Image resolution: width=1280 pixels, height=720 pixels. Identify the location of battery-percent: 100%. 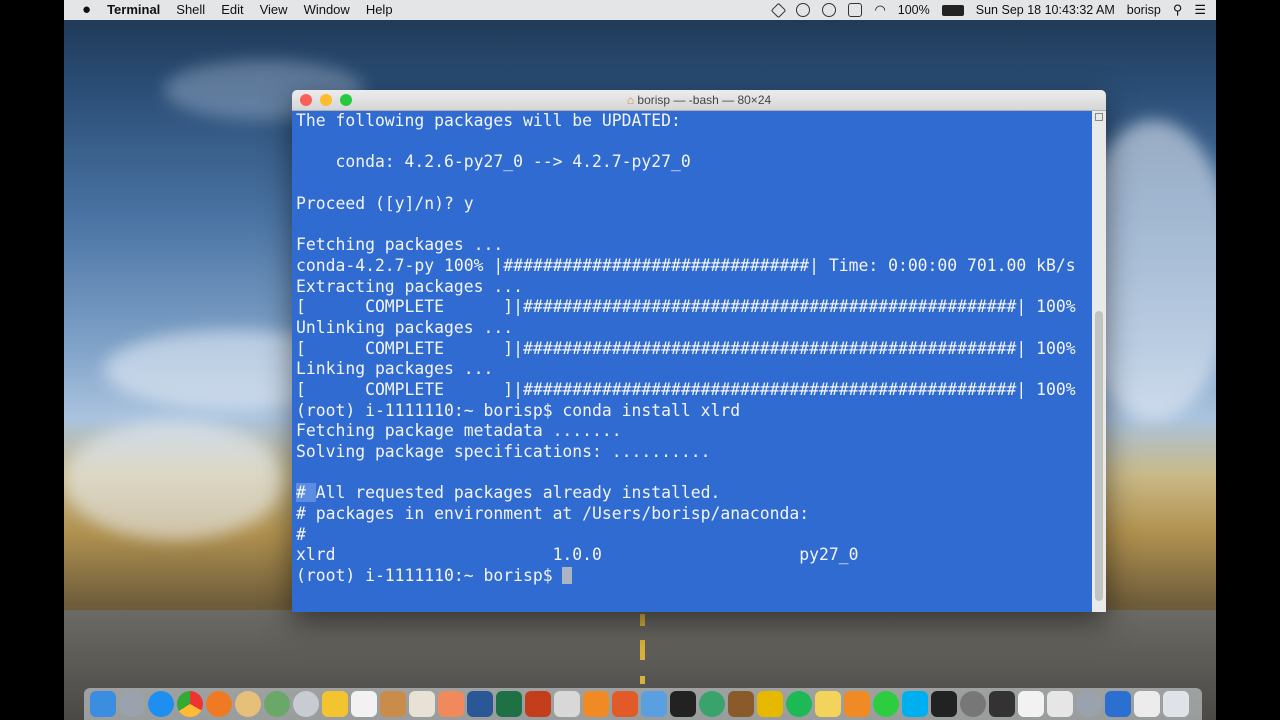
(913, 10).